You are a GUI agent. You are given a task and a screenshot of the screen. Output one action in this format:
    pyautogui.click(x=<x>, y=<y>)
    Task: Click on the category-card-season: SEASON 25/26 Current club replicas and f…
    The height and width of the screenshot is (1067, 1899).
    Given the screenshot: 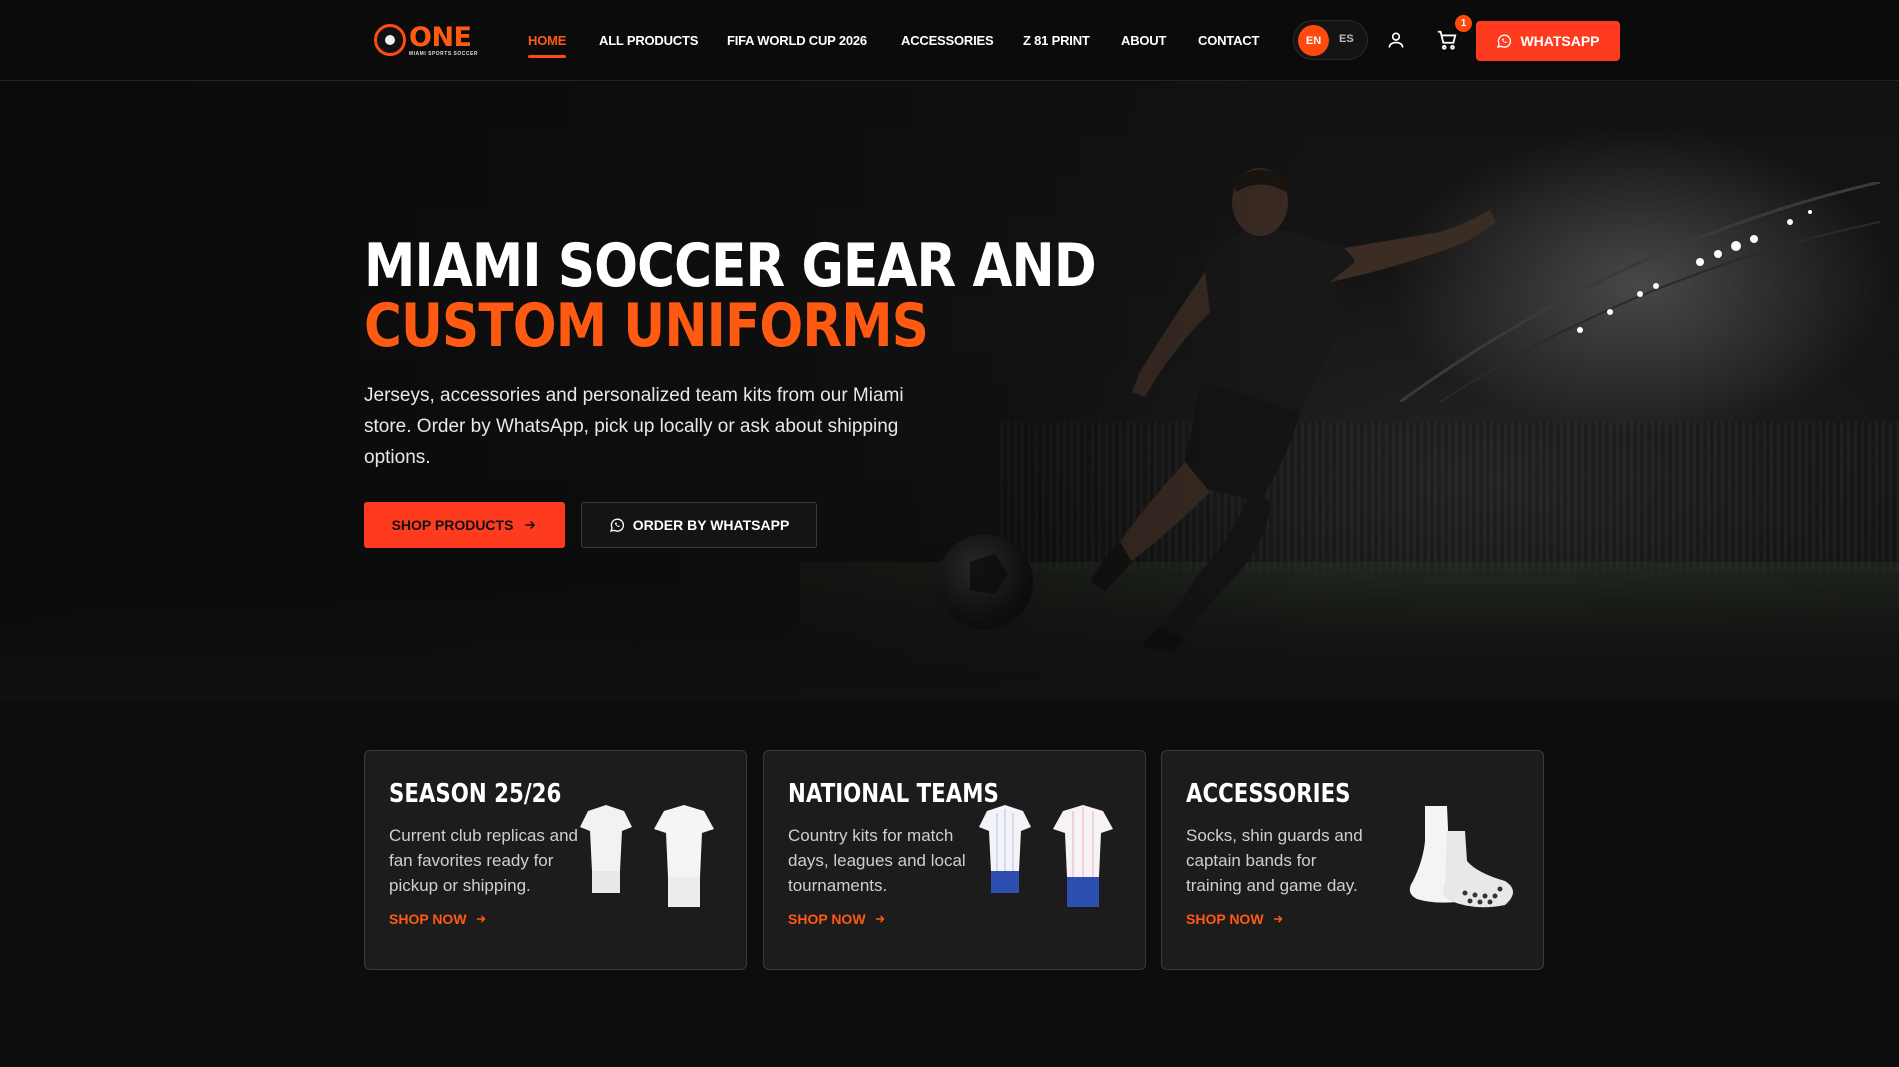 What is the action you would take?
    pyautogui.click(x=555, y=860)
    